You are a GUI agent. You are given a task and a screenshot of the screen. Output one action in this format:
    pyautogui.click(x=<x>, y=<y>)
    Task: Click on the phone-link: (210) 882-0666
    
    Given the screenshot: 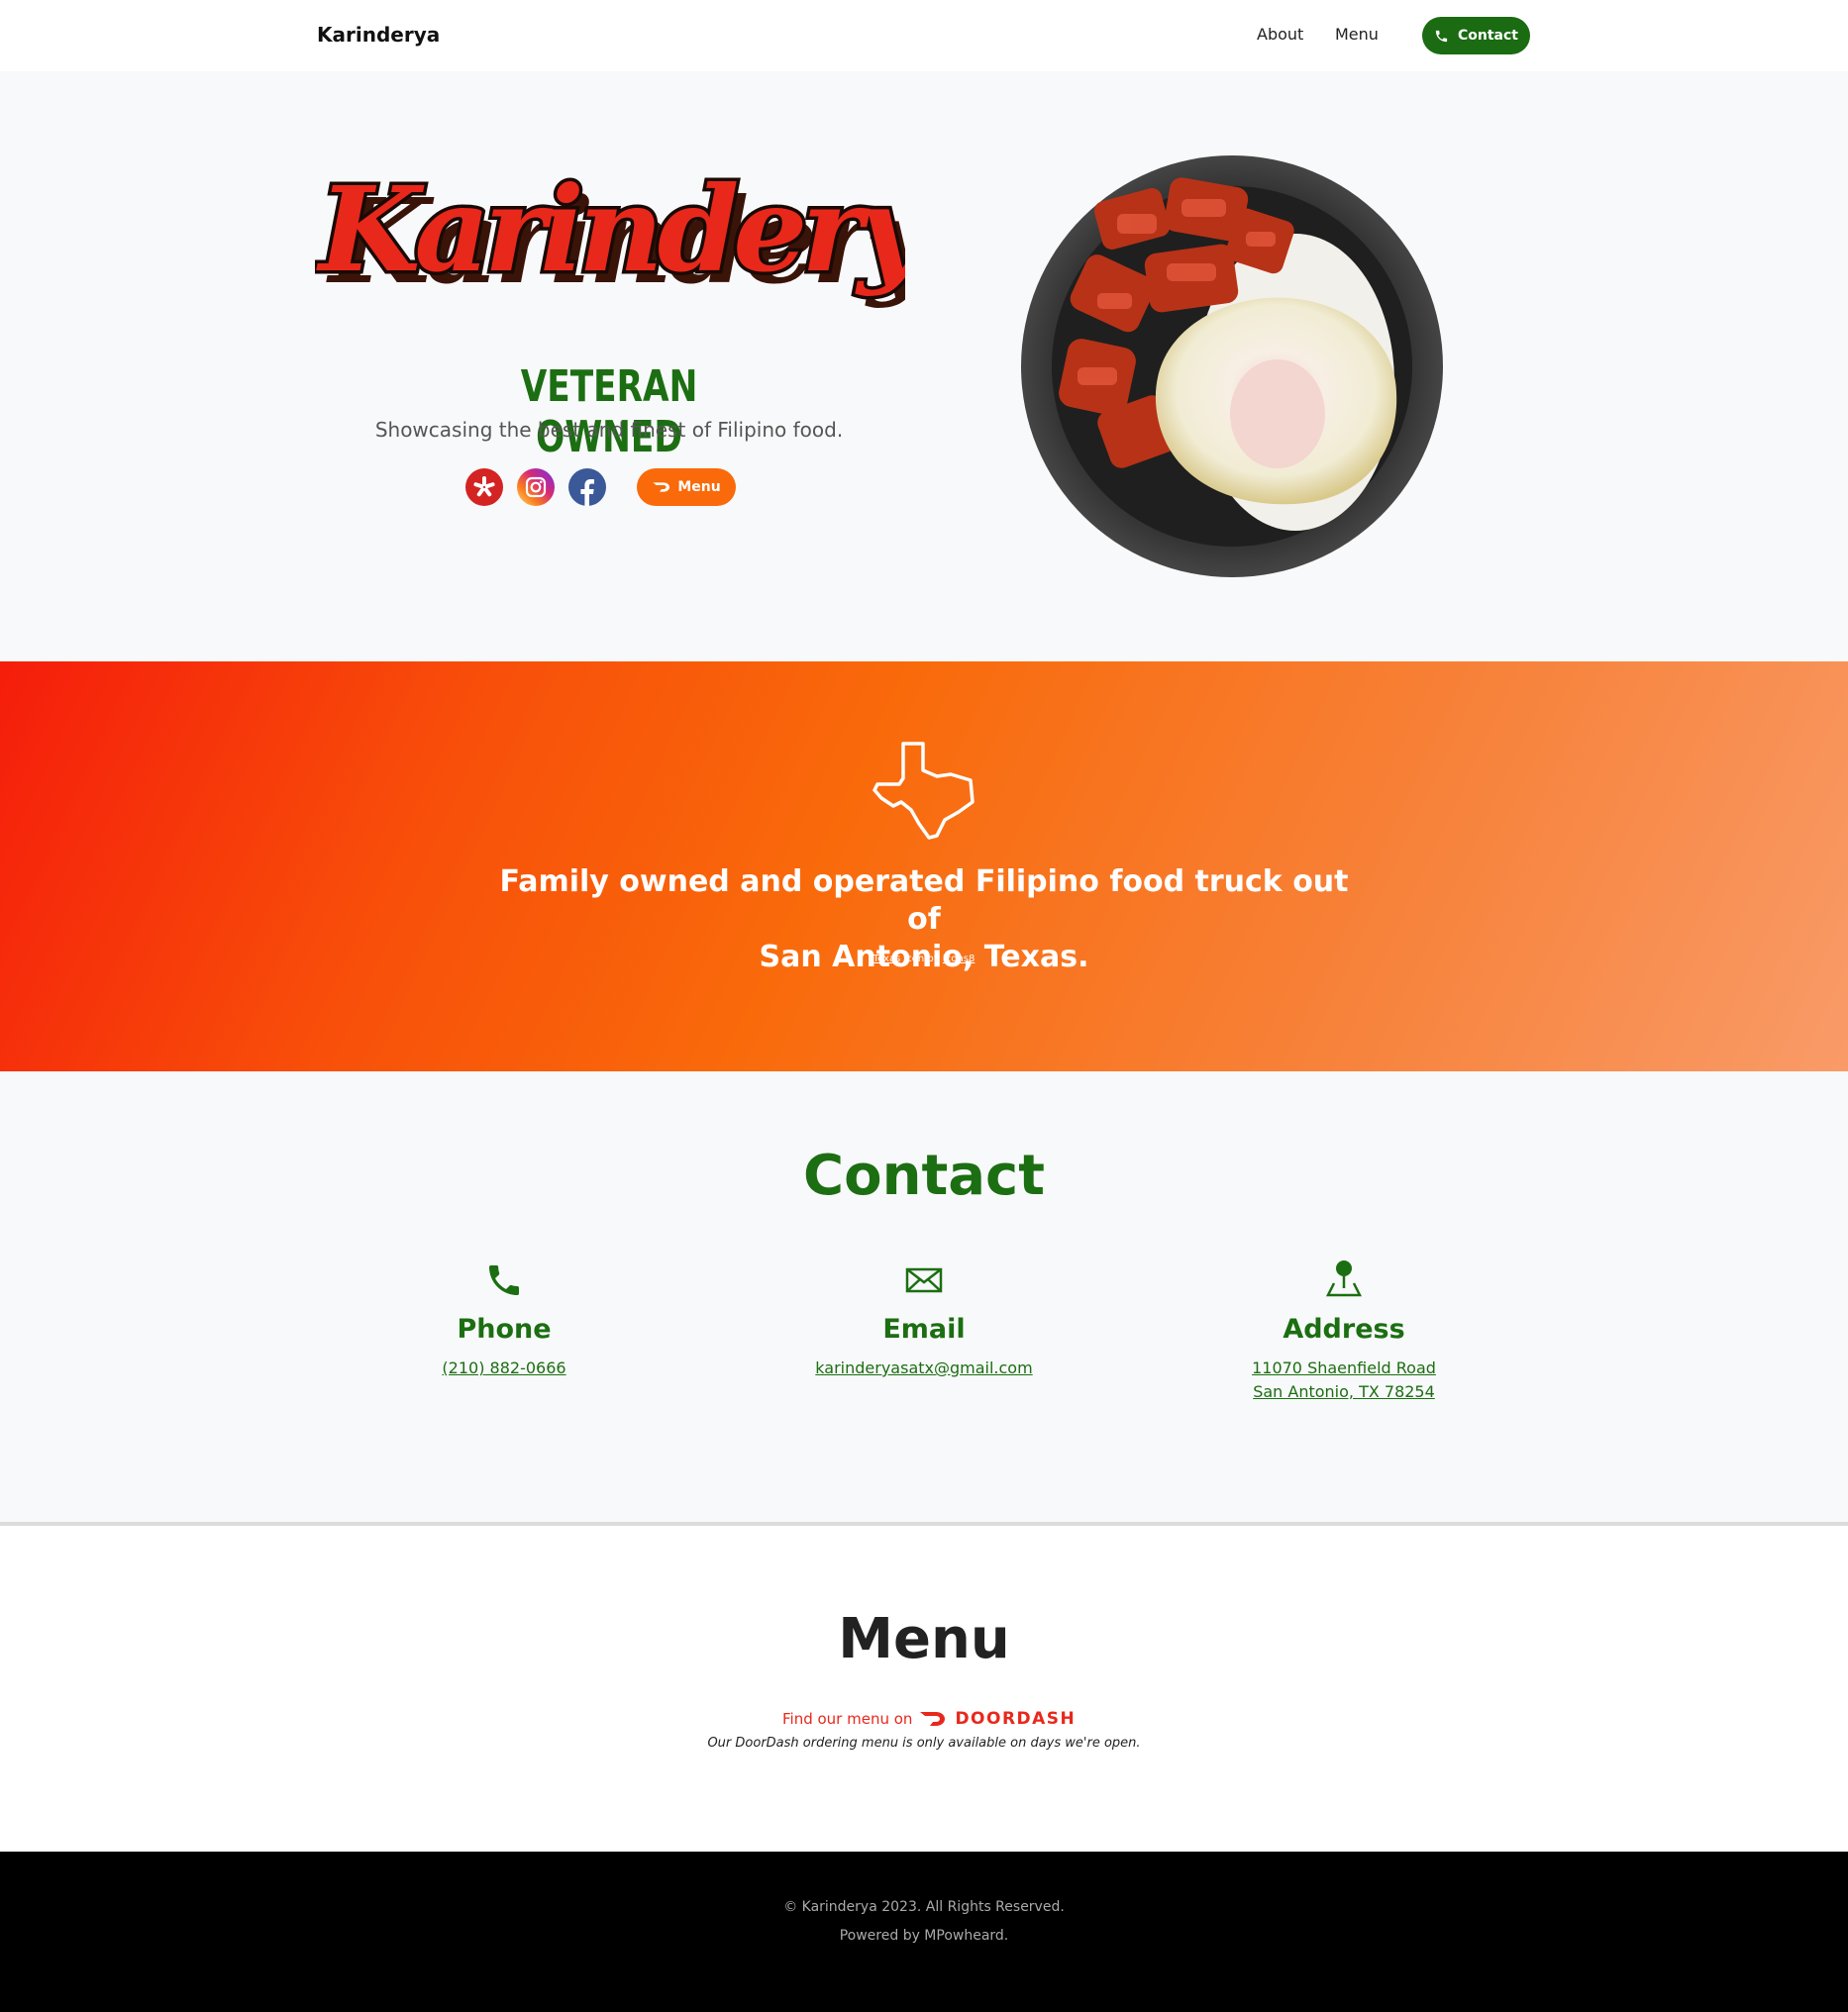 What is the action you would take?
    pyautogui.click(x=504, y=1369)
    